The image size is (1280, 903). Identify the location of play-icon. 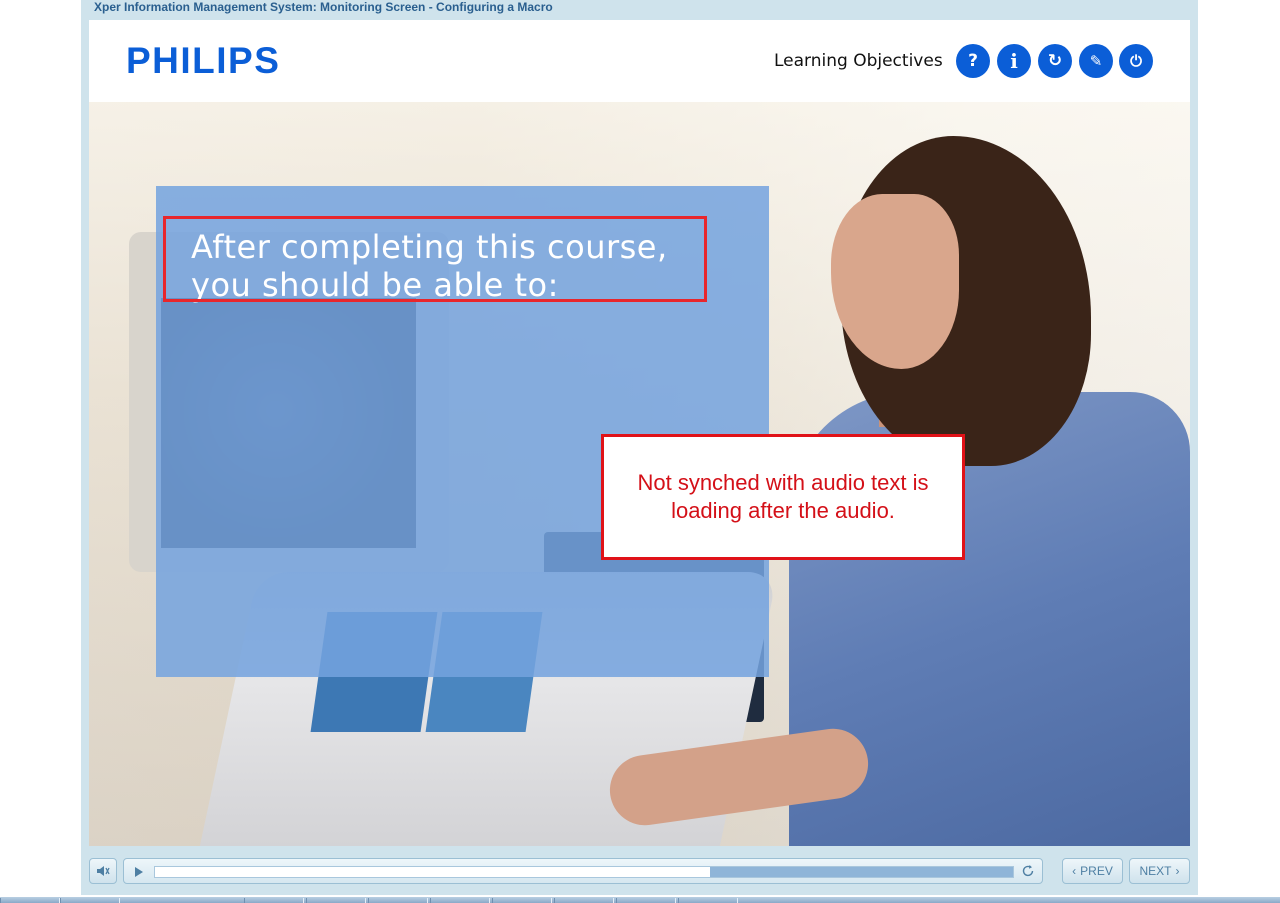
(139, 872).